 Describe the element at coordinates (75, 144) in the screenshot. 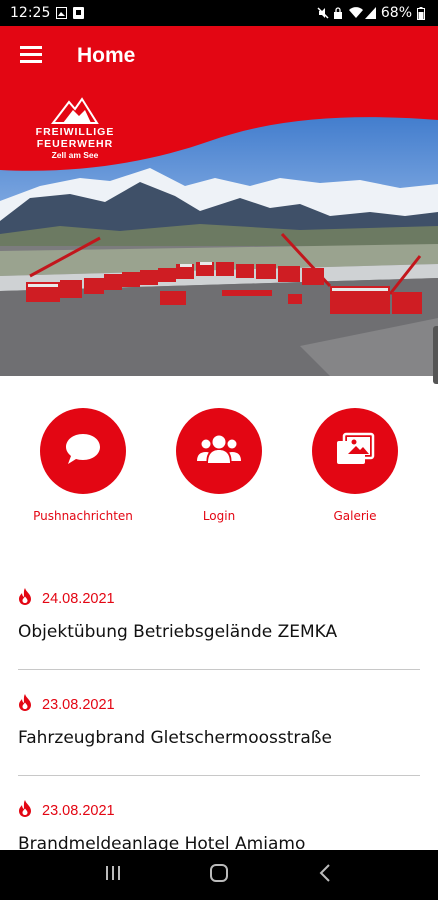

I see `logo-text-line2: FEUERWEHR` at that location.